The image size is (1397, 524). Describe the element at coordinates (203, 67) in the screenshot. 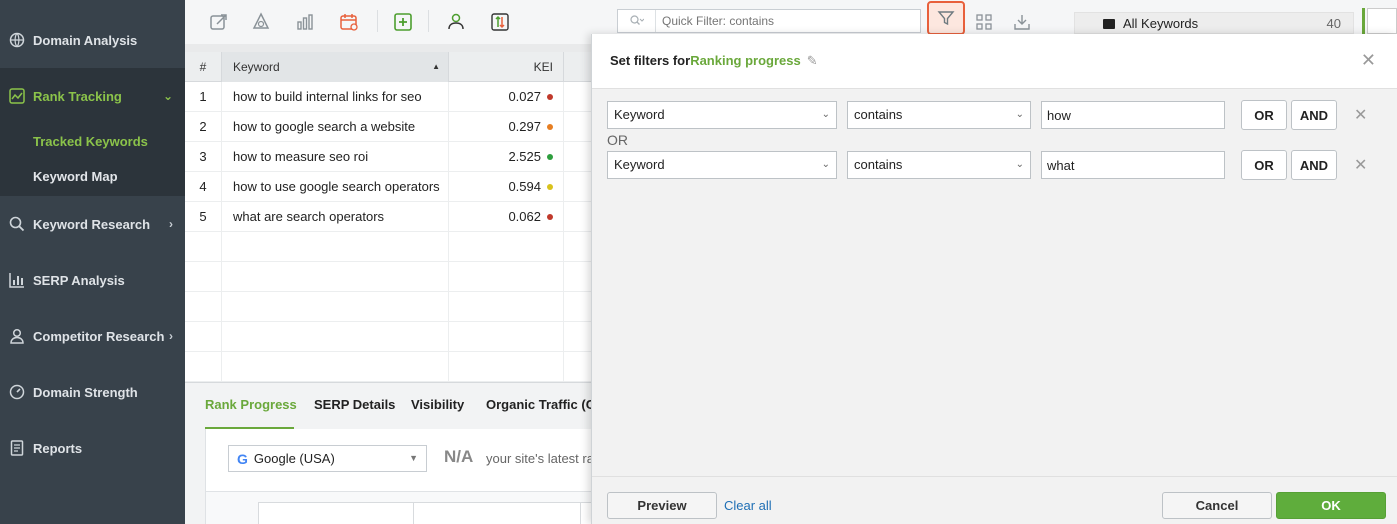

I see `col-number: #` at that location.